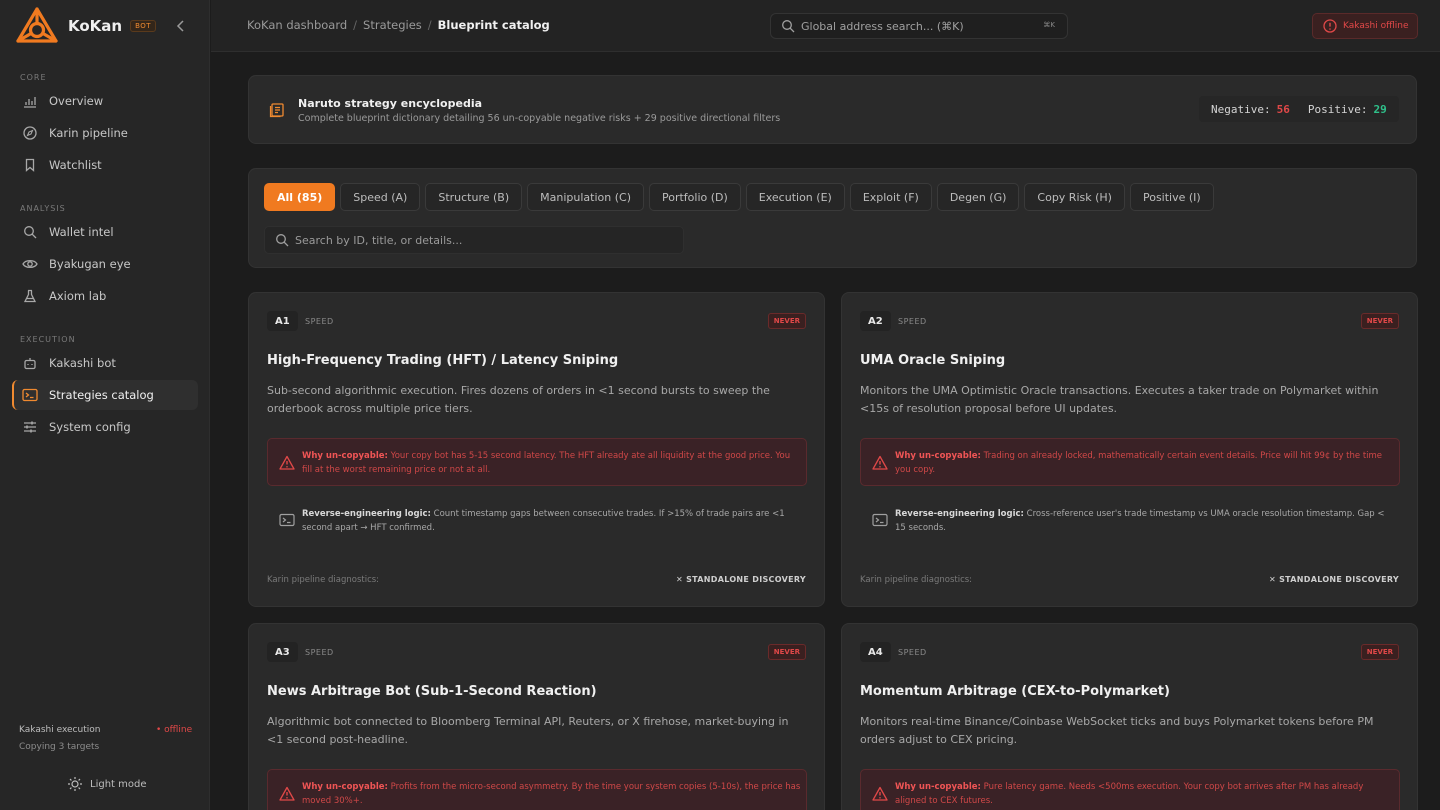 The width and height of the screenshot is (1440, 810). Describe the element at coordinates (875, 321) in the screenshot. I see `card-id: A2` at that location.